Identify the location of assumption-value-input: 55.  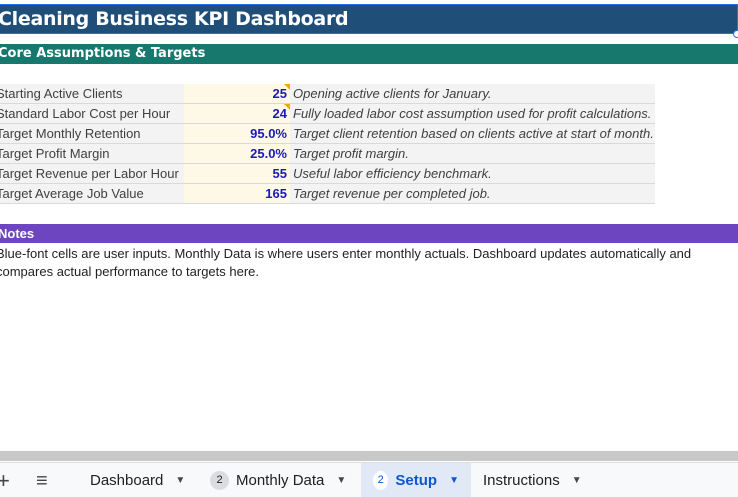
(237, 173).